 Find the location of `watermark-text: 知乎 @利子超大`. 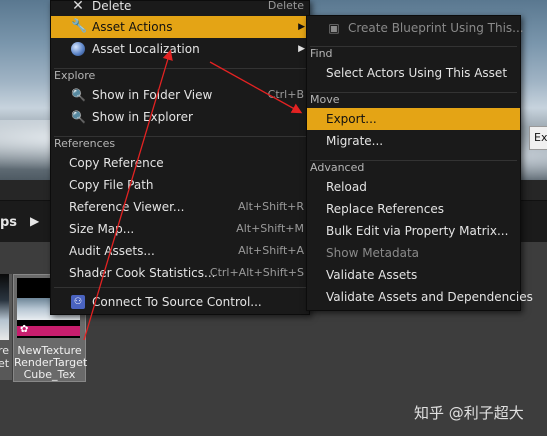

watermark-text: 知乎 @利子超大 is located at coordinates (469, 413).